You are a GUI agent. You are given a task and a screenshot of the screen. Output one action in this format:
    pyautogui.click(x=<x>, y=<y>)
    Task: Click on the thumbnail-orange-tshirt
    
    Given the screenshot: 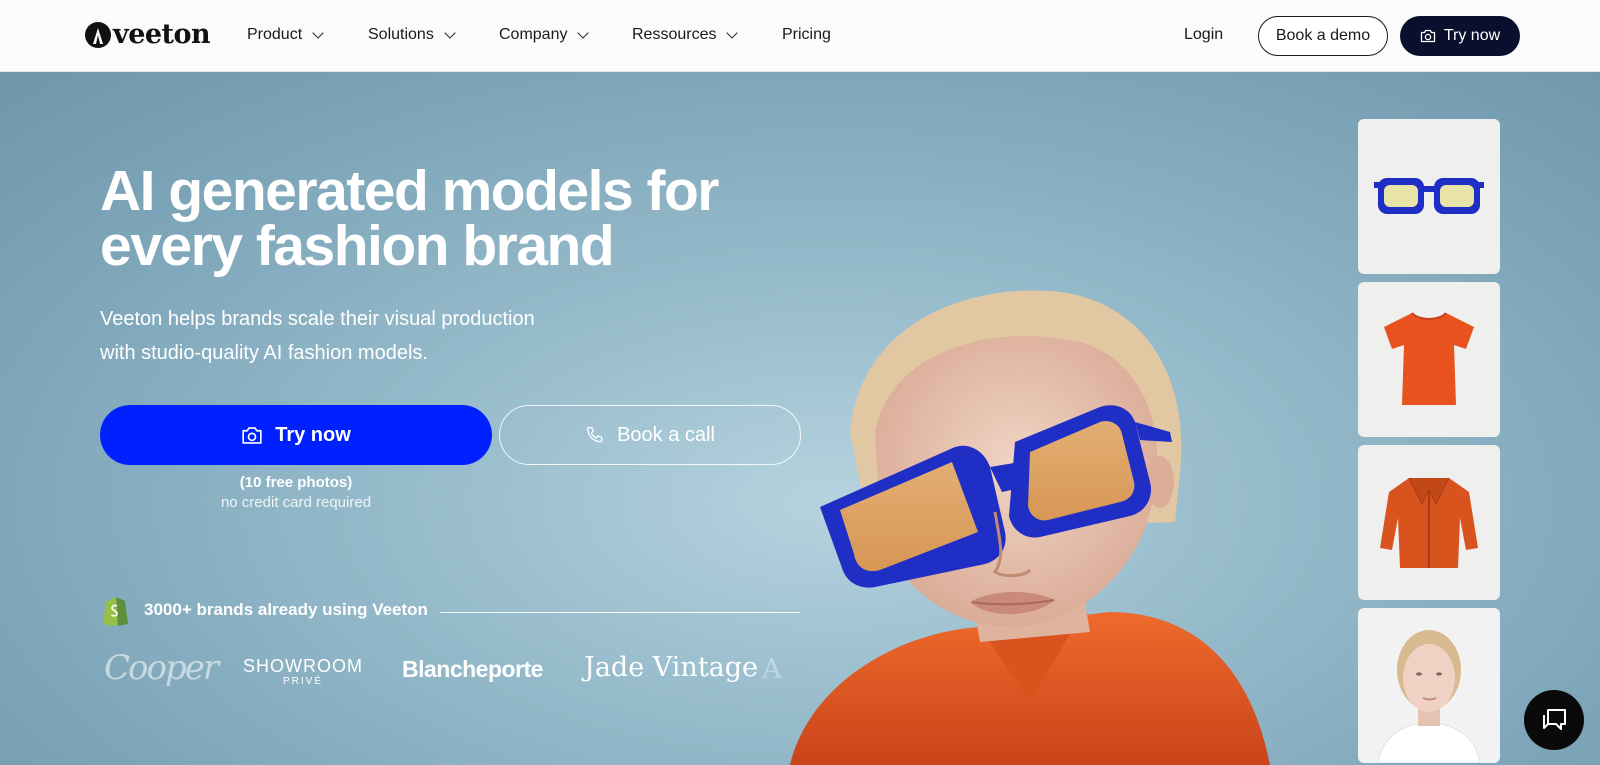 What is the action you would take?
    pyautogui.click(x=1429, y=359)
    